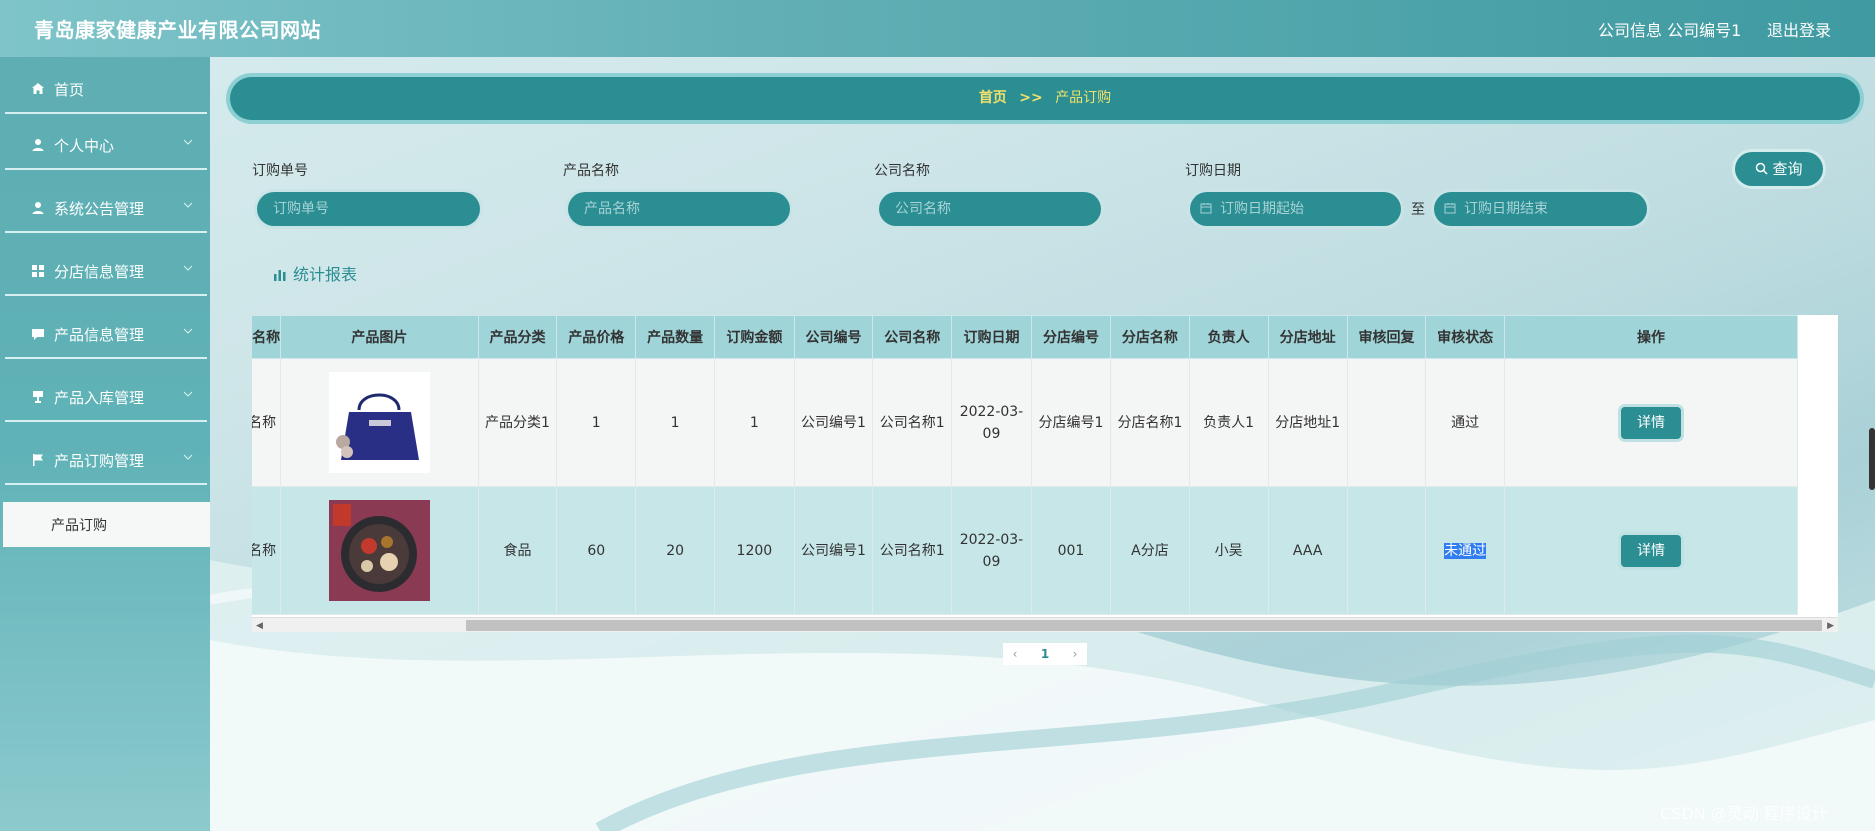  What do you see at coordinates (675, 422) in the screenshot?
I see `cell-quantity: 1` at bounding box center [675, 422].